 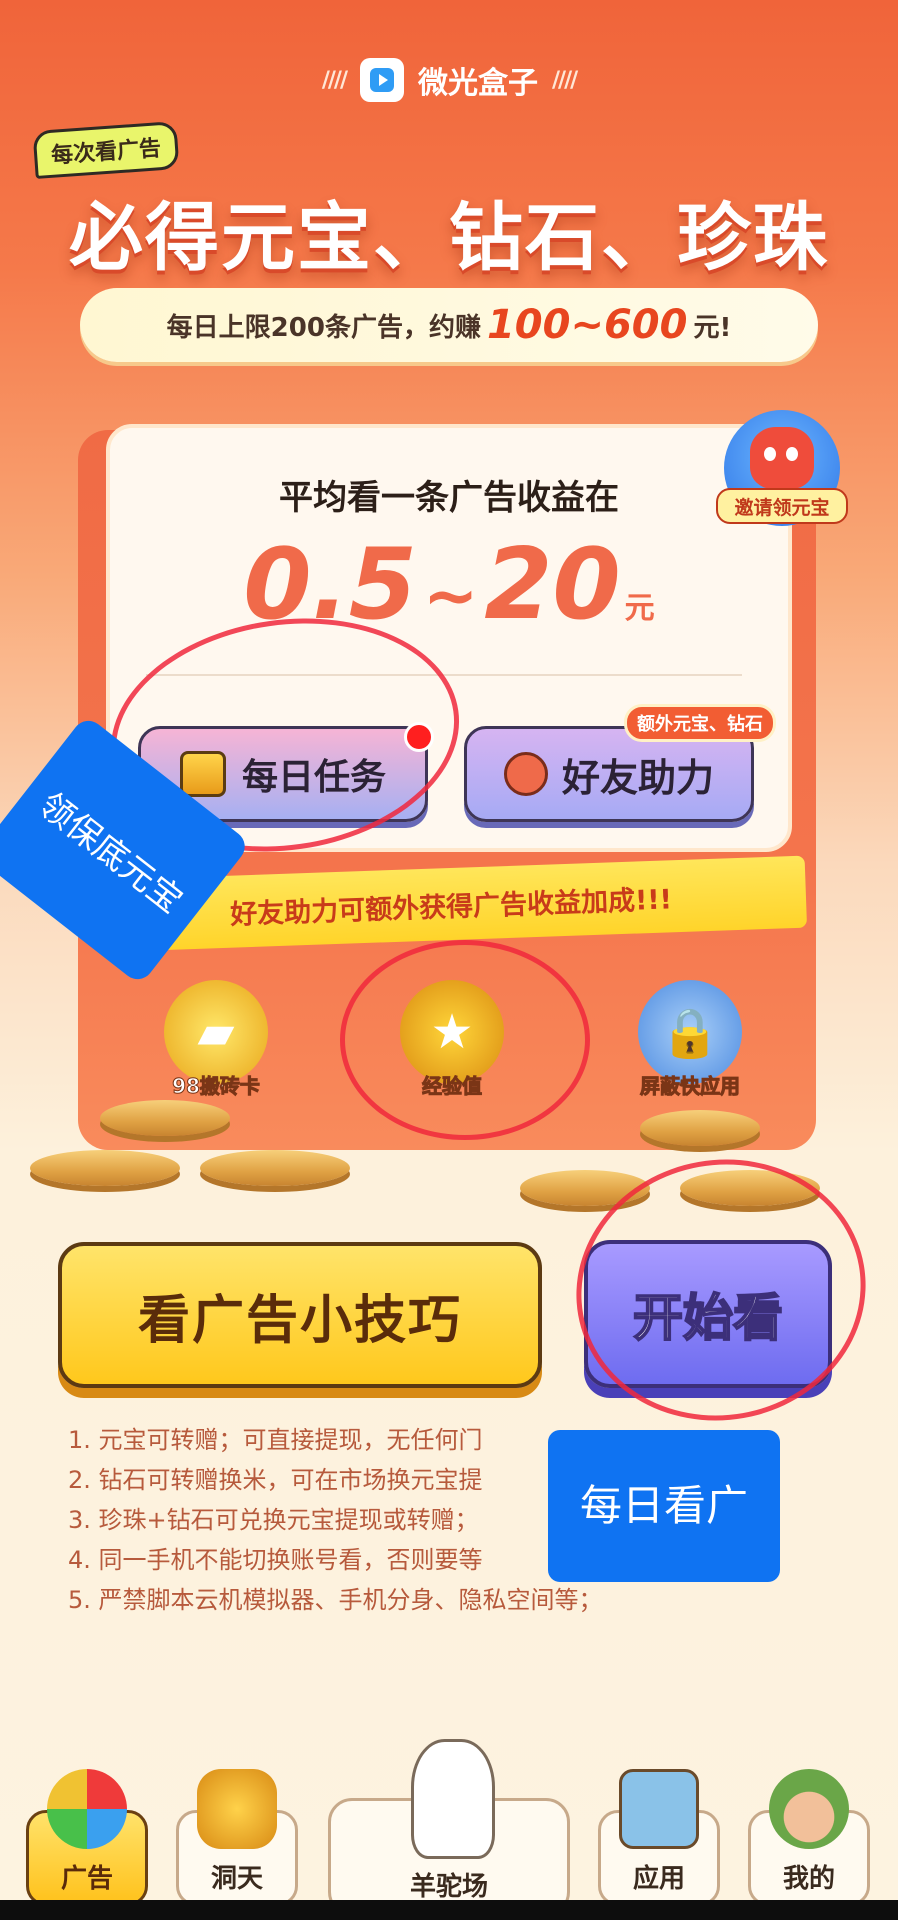 What do you see at coordinates (552, 585) in the screenshot?
I see `earnings-max: 20` at bounding box center [552, 585].